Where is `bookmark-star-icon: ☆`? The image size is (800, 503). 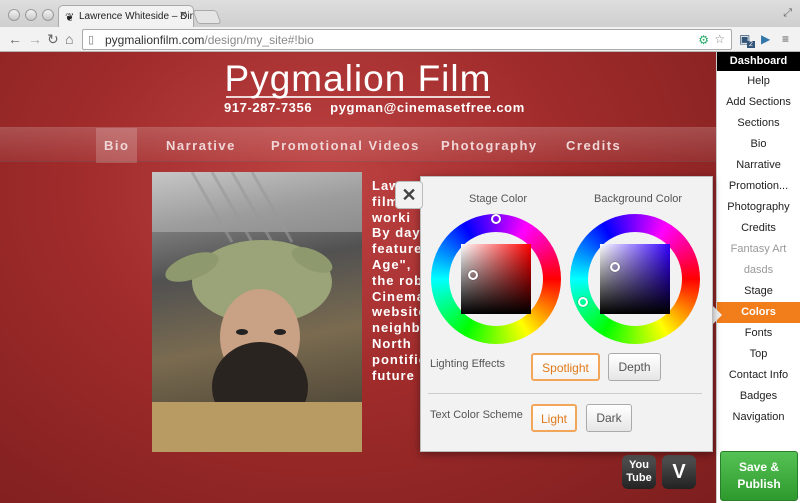 bookmark-star-icon: ☆ is located at coordinates (719, 39).